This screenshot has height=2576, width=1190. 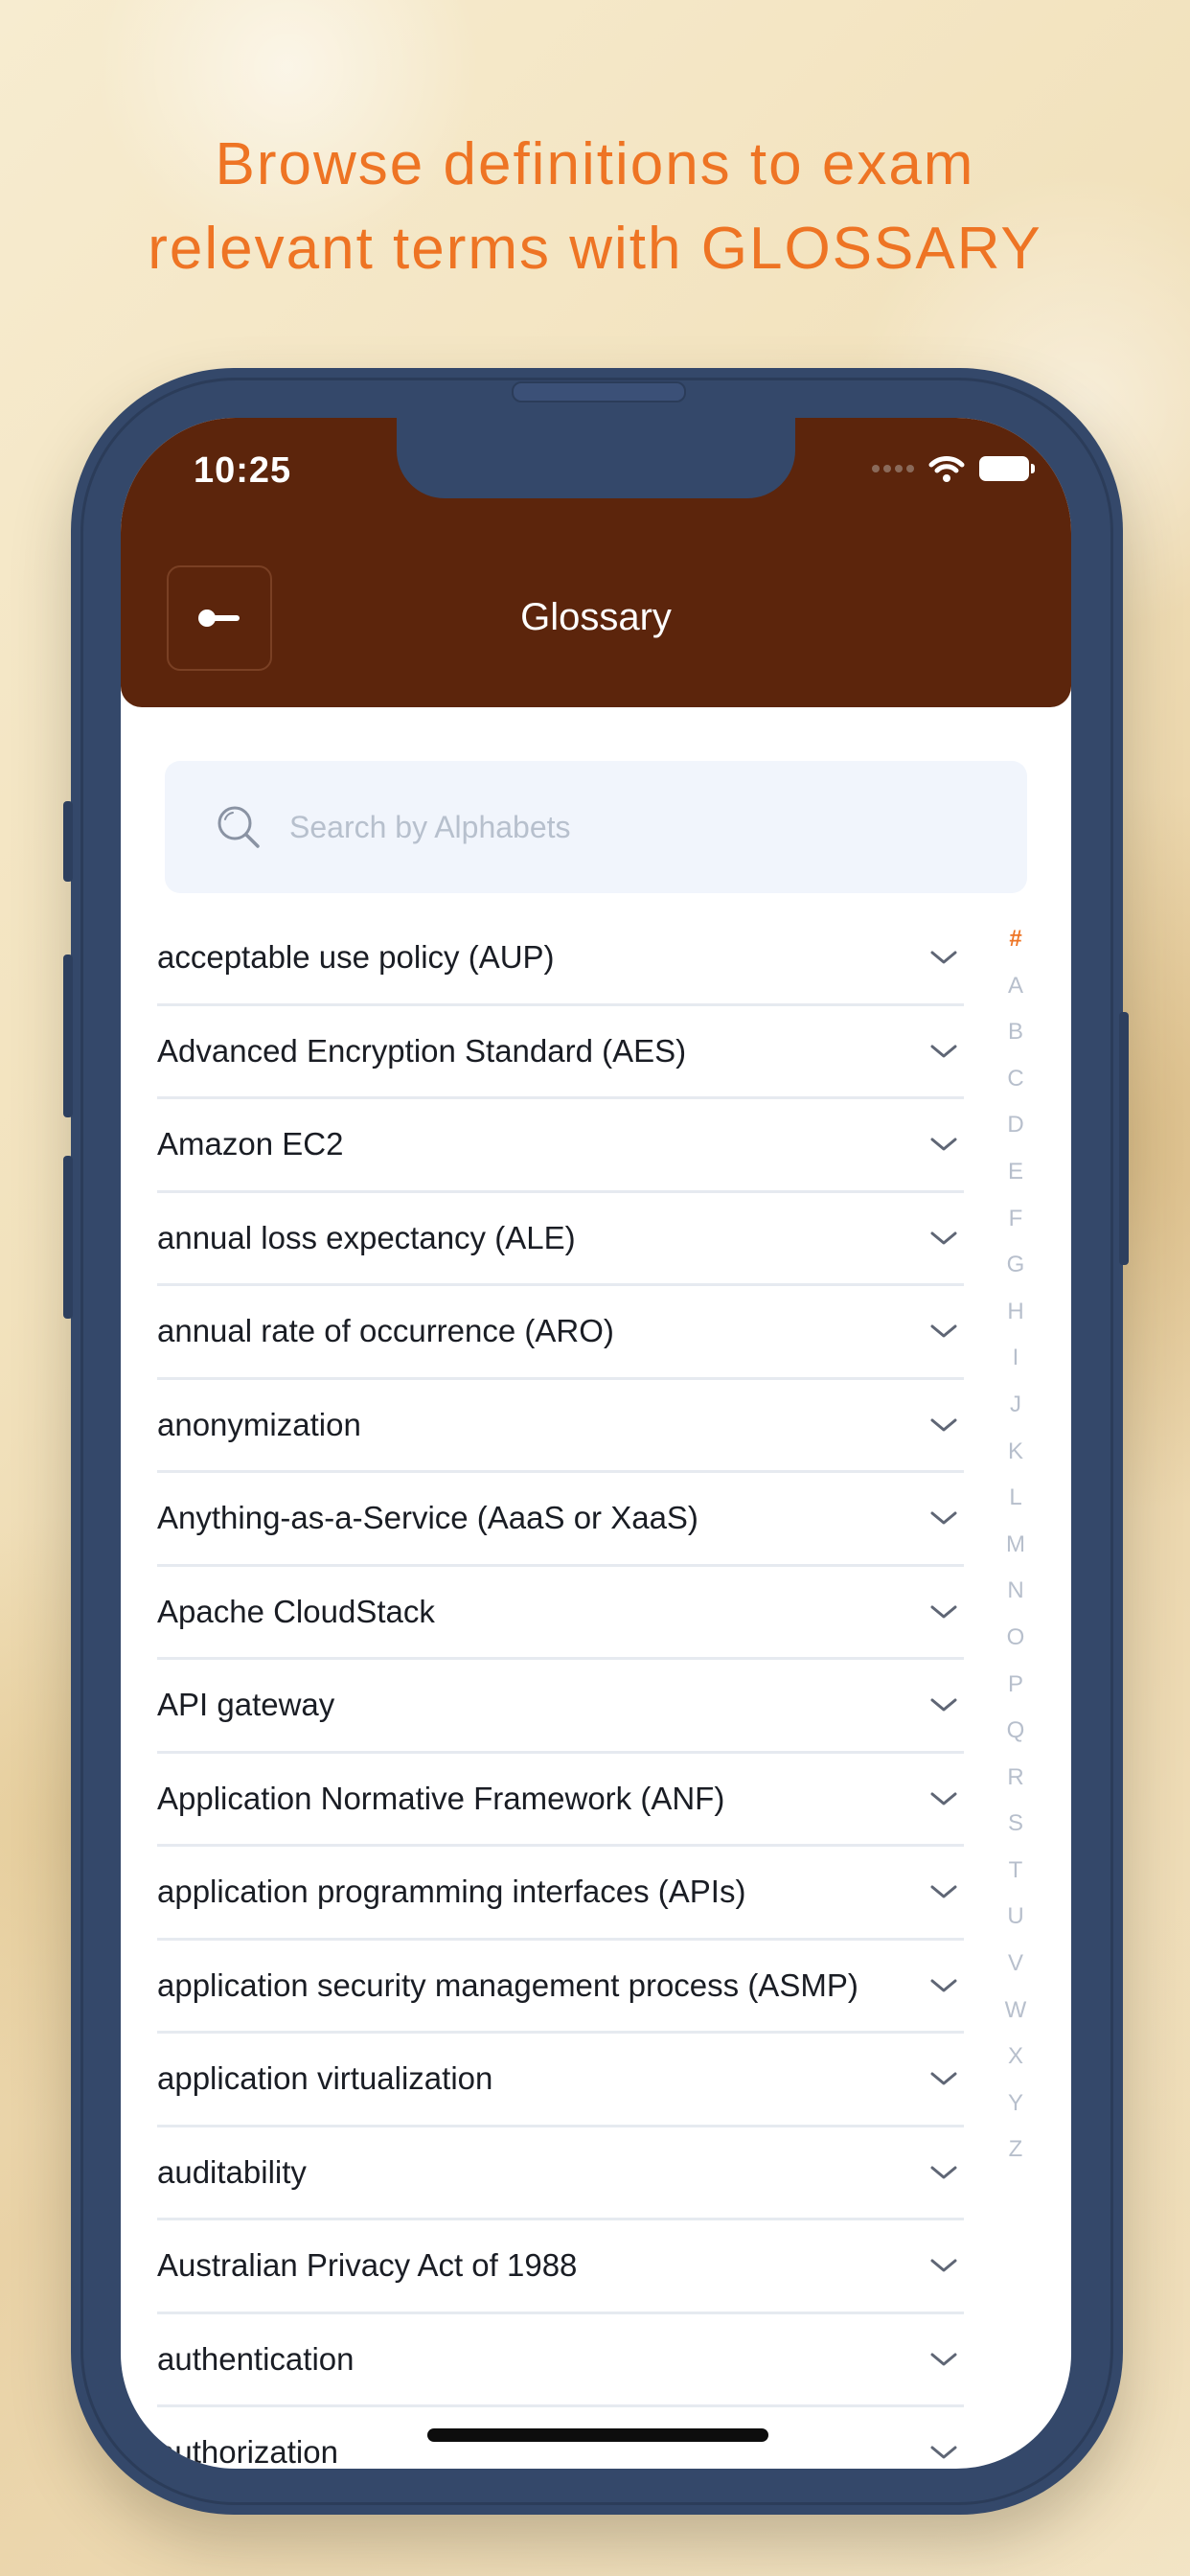 What do you see at coordinates (441, 1798) in the screenshot?
I see `glossary-term-label: Application Normative Framework (ANF)` at bounding box center [441, 1798].